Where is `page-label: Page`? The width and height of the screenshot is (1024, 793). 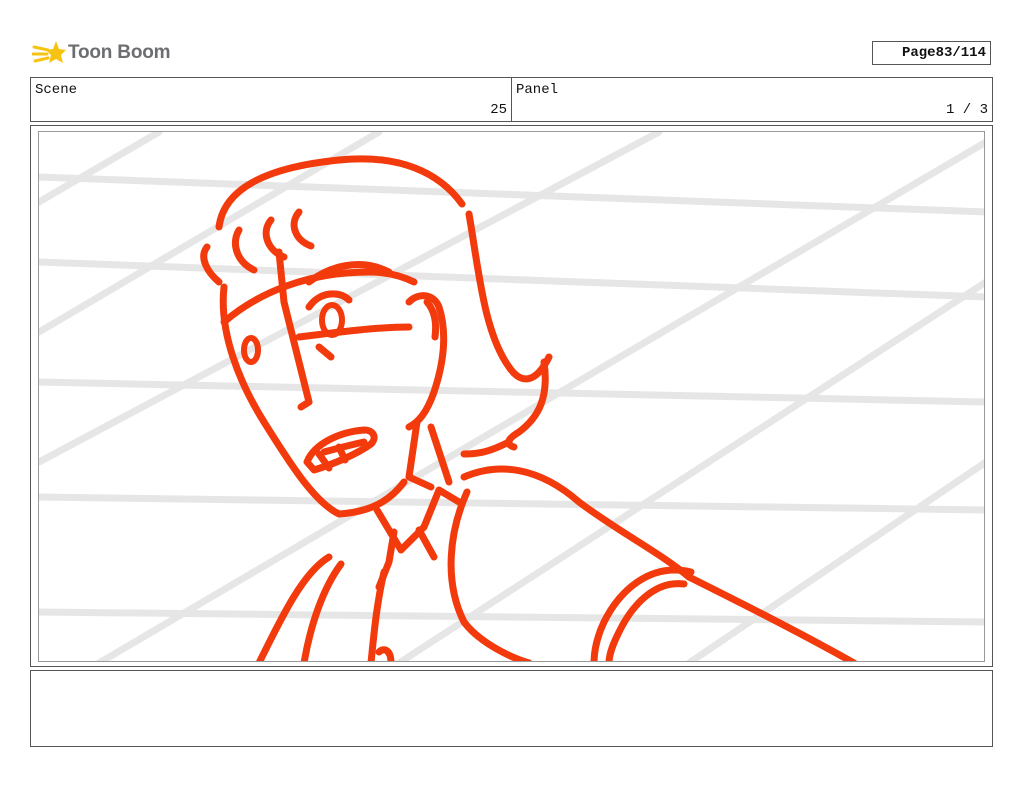
page-label: Page is located at coordinates (918, 53).